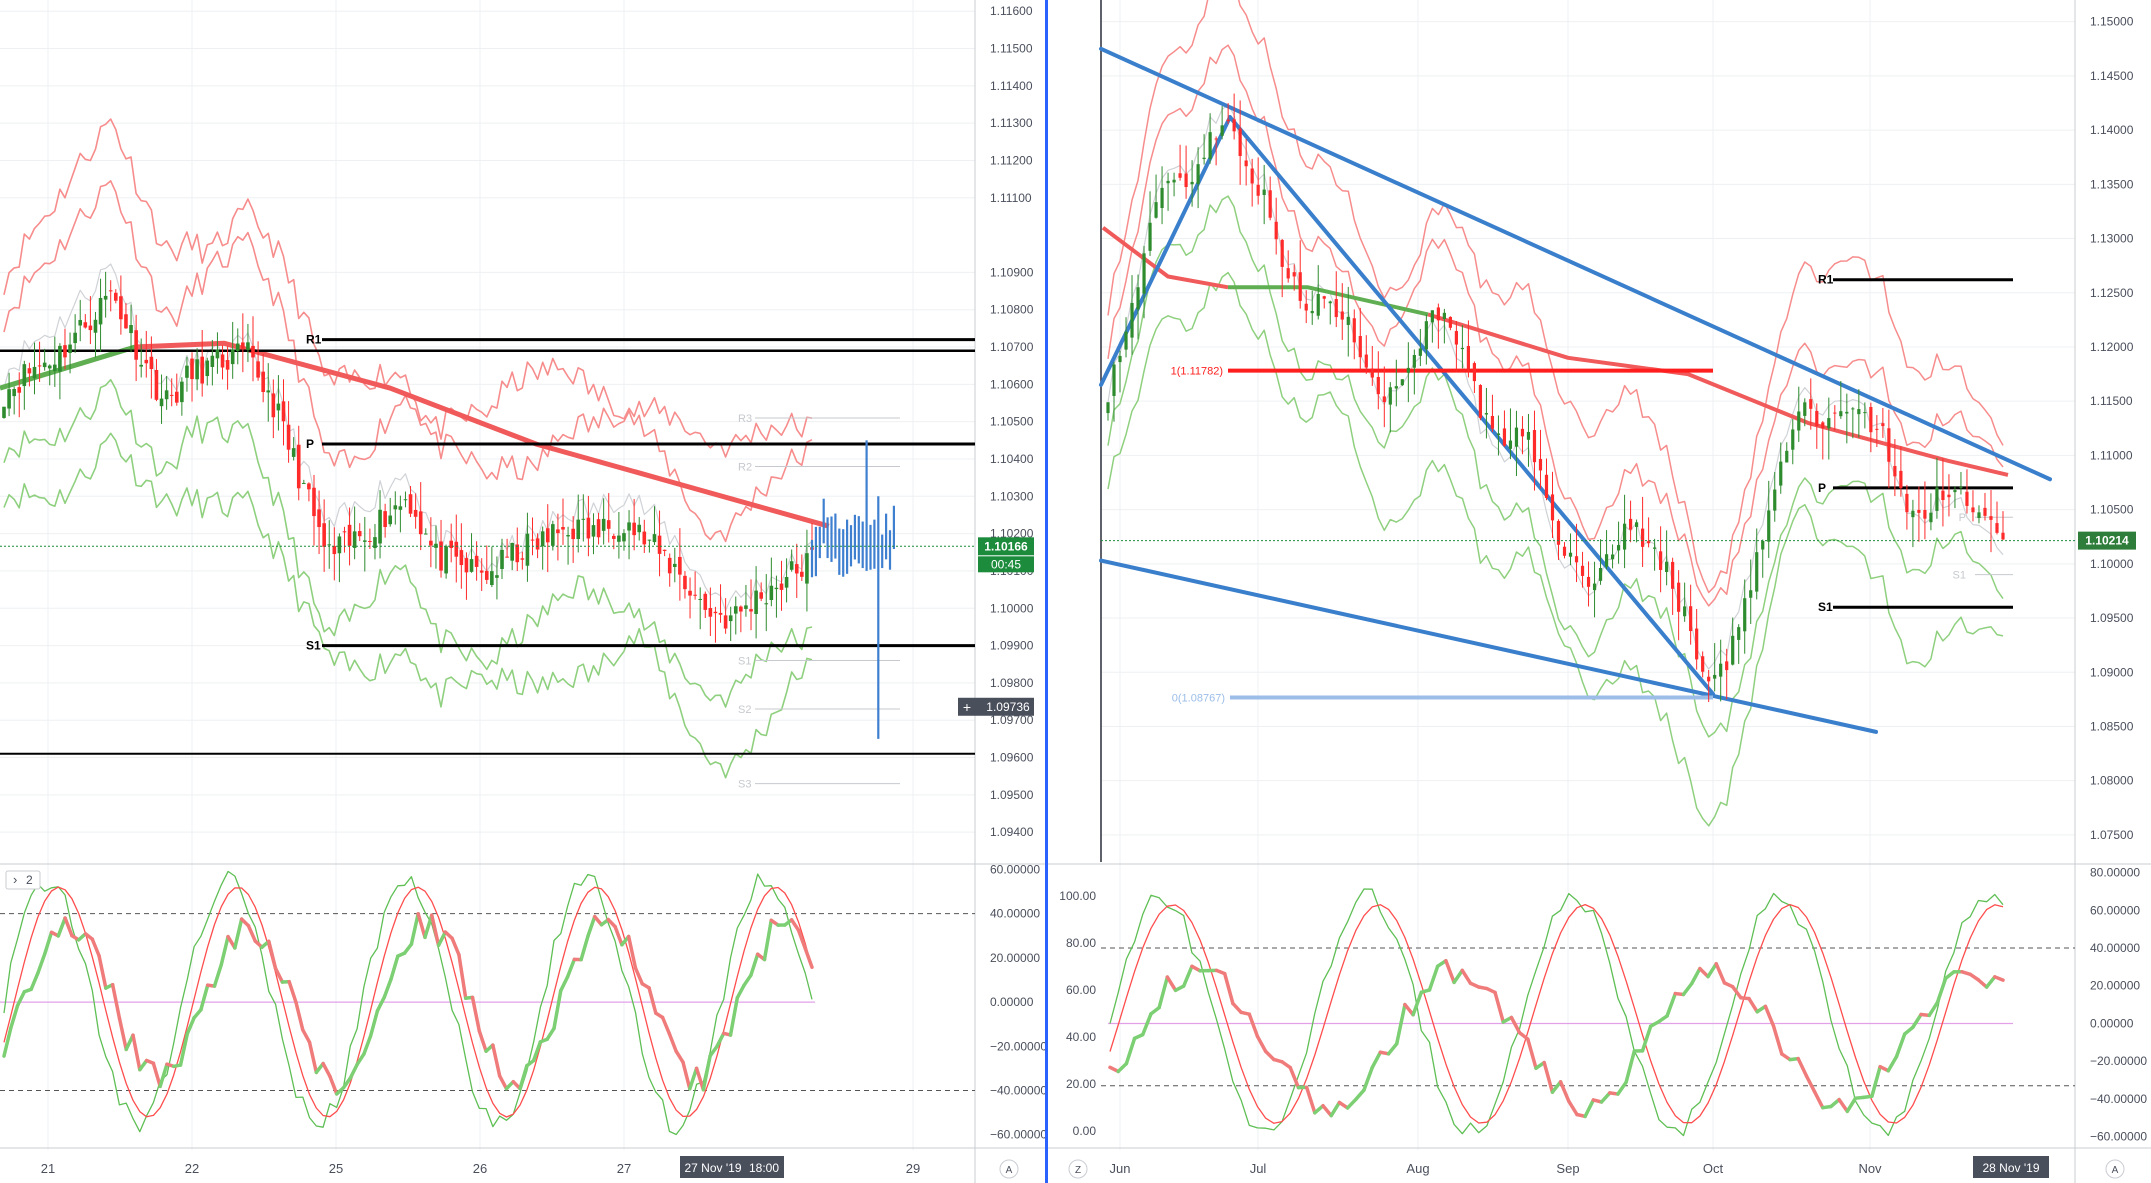 This screenshot has height=1183, width=2151. Describe the element at coordinates (2112, 130) in the screenshot. I see `price-tick-label: 1.14000` at that location.